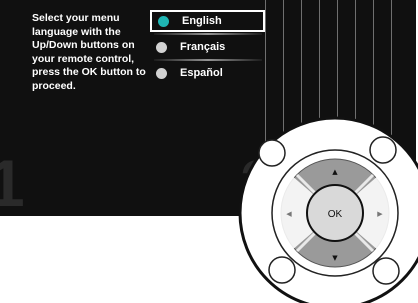 This screenshot has height=303, width=418. What do you see at coordinates (380, 214) in the screenshot?
I see `right-arrow-icon: ▶` at bounding box center [380, 214].